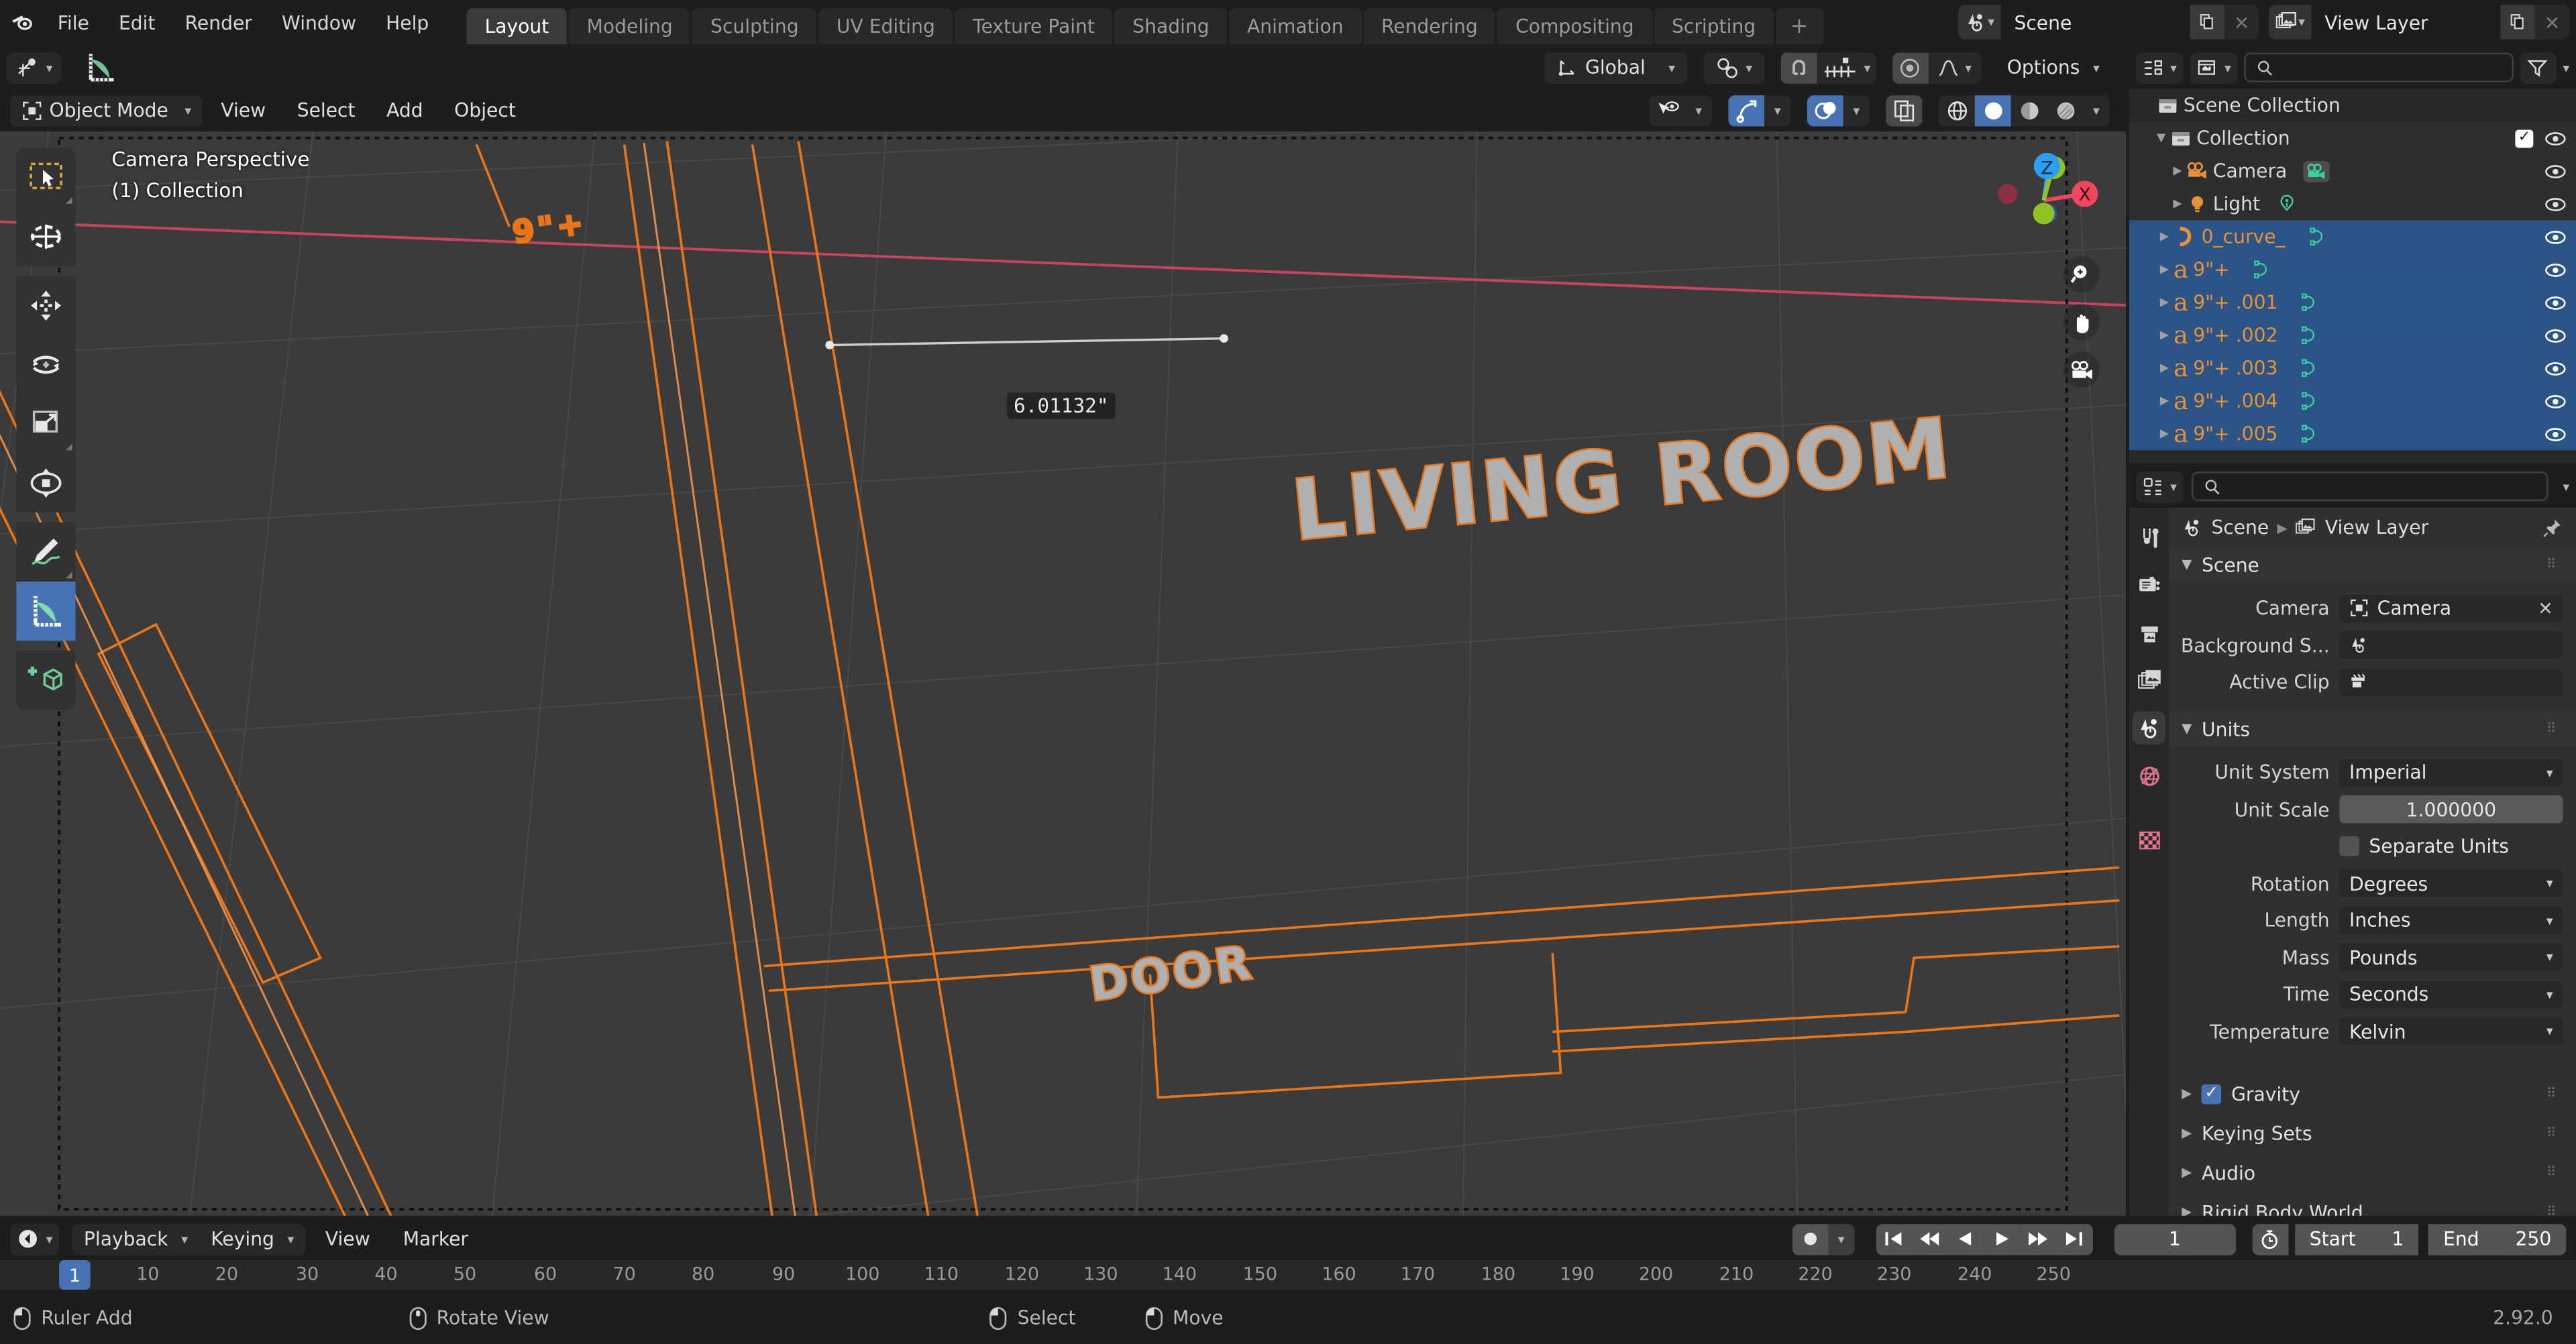 This screenshot has width=2576, height=1344. I want to click on panel-header-rigid-body-world: ▶ Rigid Body World ⠿, so click(2372, 1204).